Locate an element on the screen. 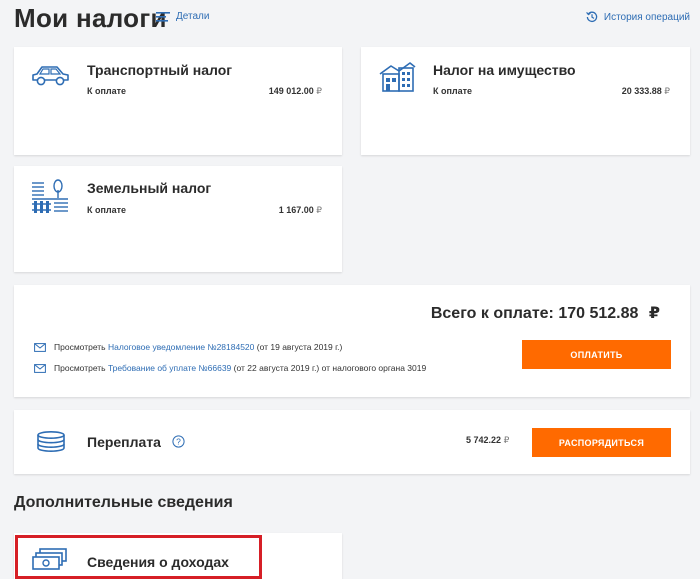 The image size is (700, 579). total-to-pay: Всего к оплате: 170 512.88 ₽ is located at coordinates (545, 313).